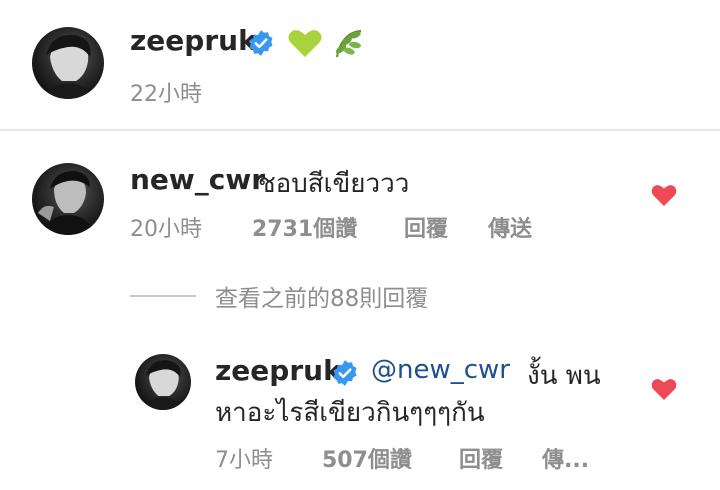 This screenshot has width=720, height=490. I want to click on avatar-zeepruk-reply, so click(163, 382).